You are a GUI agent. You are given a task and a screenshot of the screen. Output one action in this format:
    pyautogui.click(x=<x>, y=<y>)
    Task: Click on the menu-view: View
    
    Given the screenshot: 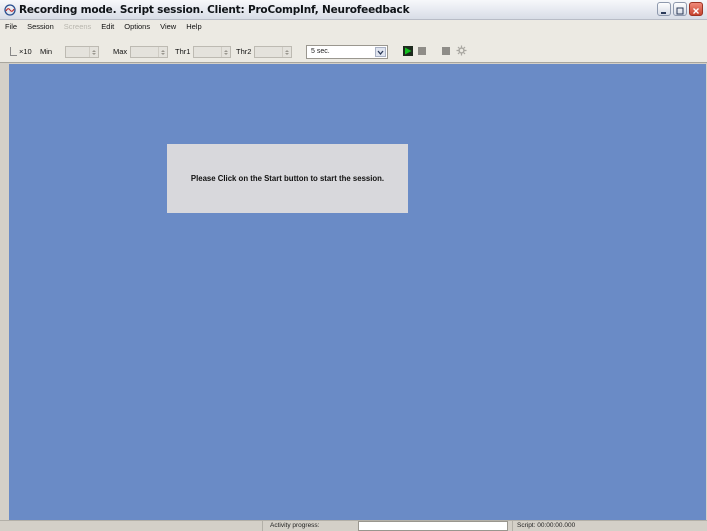 What is the action you would take?
    pyautogui.click(x=168, y=26)
    